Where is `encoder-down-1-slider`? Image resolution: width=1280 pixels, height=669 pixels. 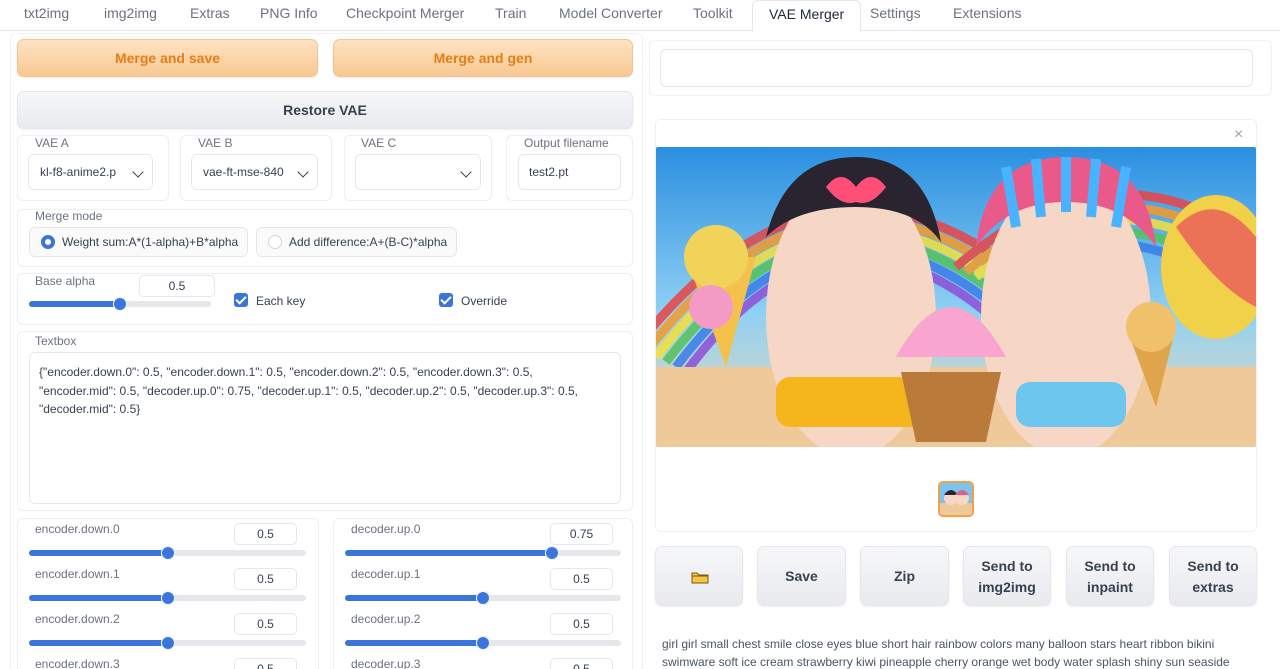
encoder-down-1-slider is located at coordinates (167, 598).